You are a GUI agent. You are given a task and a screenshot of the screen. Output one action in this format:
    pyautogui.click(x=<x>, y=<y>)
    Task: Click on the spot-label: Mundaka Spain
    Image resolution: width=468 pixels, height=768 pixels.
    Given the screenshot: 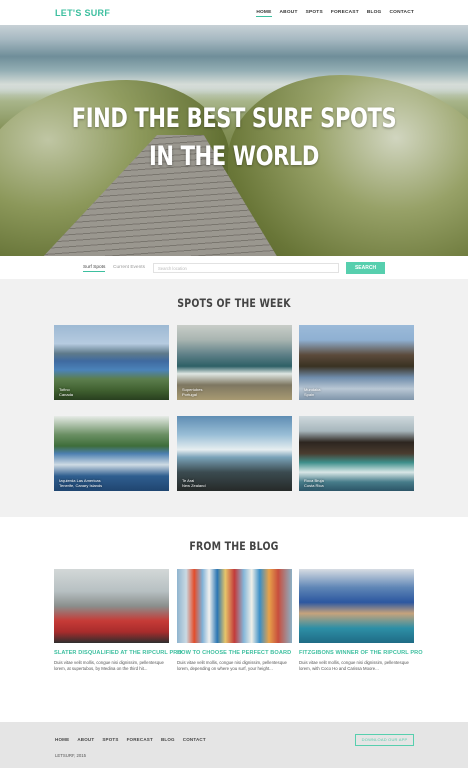 What is the action you would take?
    pyautogui.click(x=312, y=392)
    